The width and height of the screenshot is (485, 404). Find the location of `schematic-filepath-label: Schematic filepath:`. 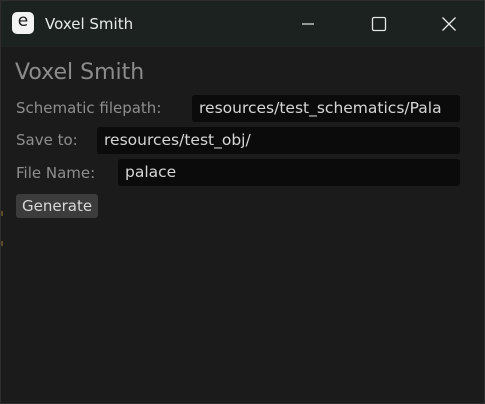

schematic-filepath-label: Schematic filepath: is located at coordinates (89, 108).